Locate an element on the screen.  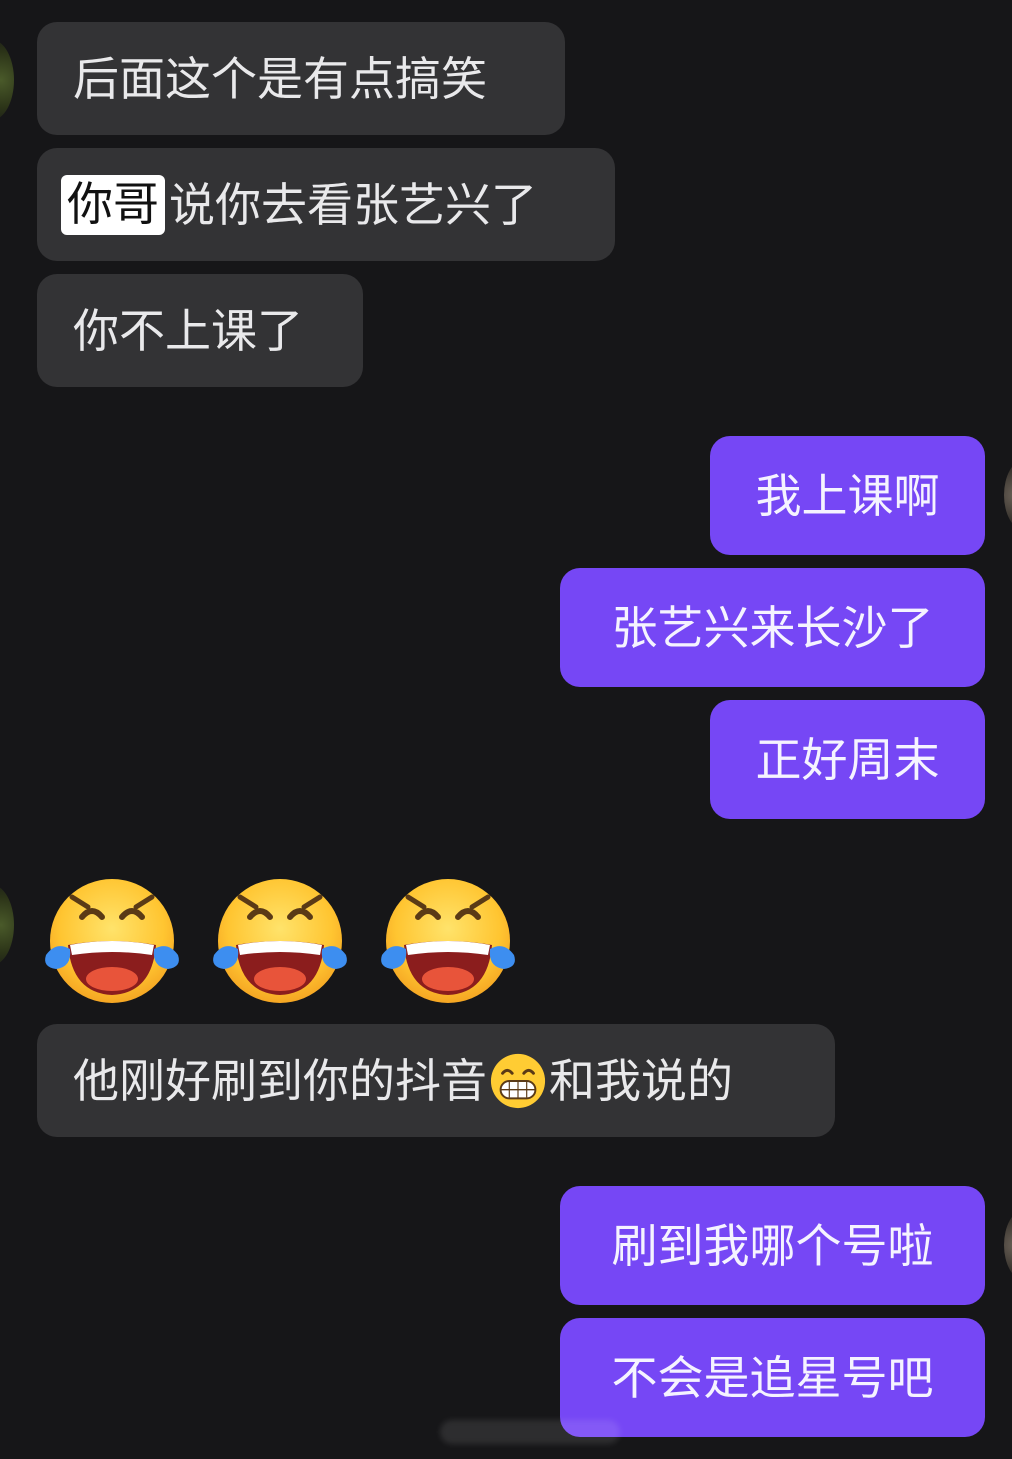
outgoing-message: 正好周末 is located at coordinates (847, 759).